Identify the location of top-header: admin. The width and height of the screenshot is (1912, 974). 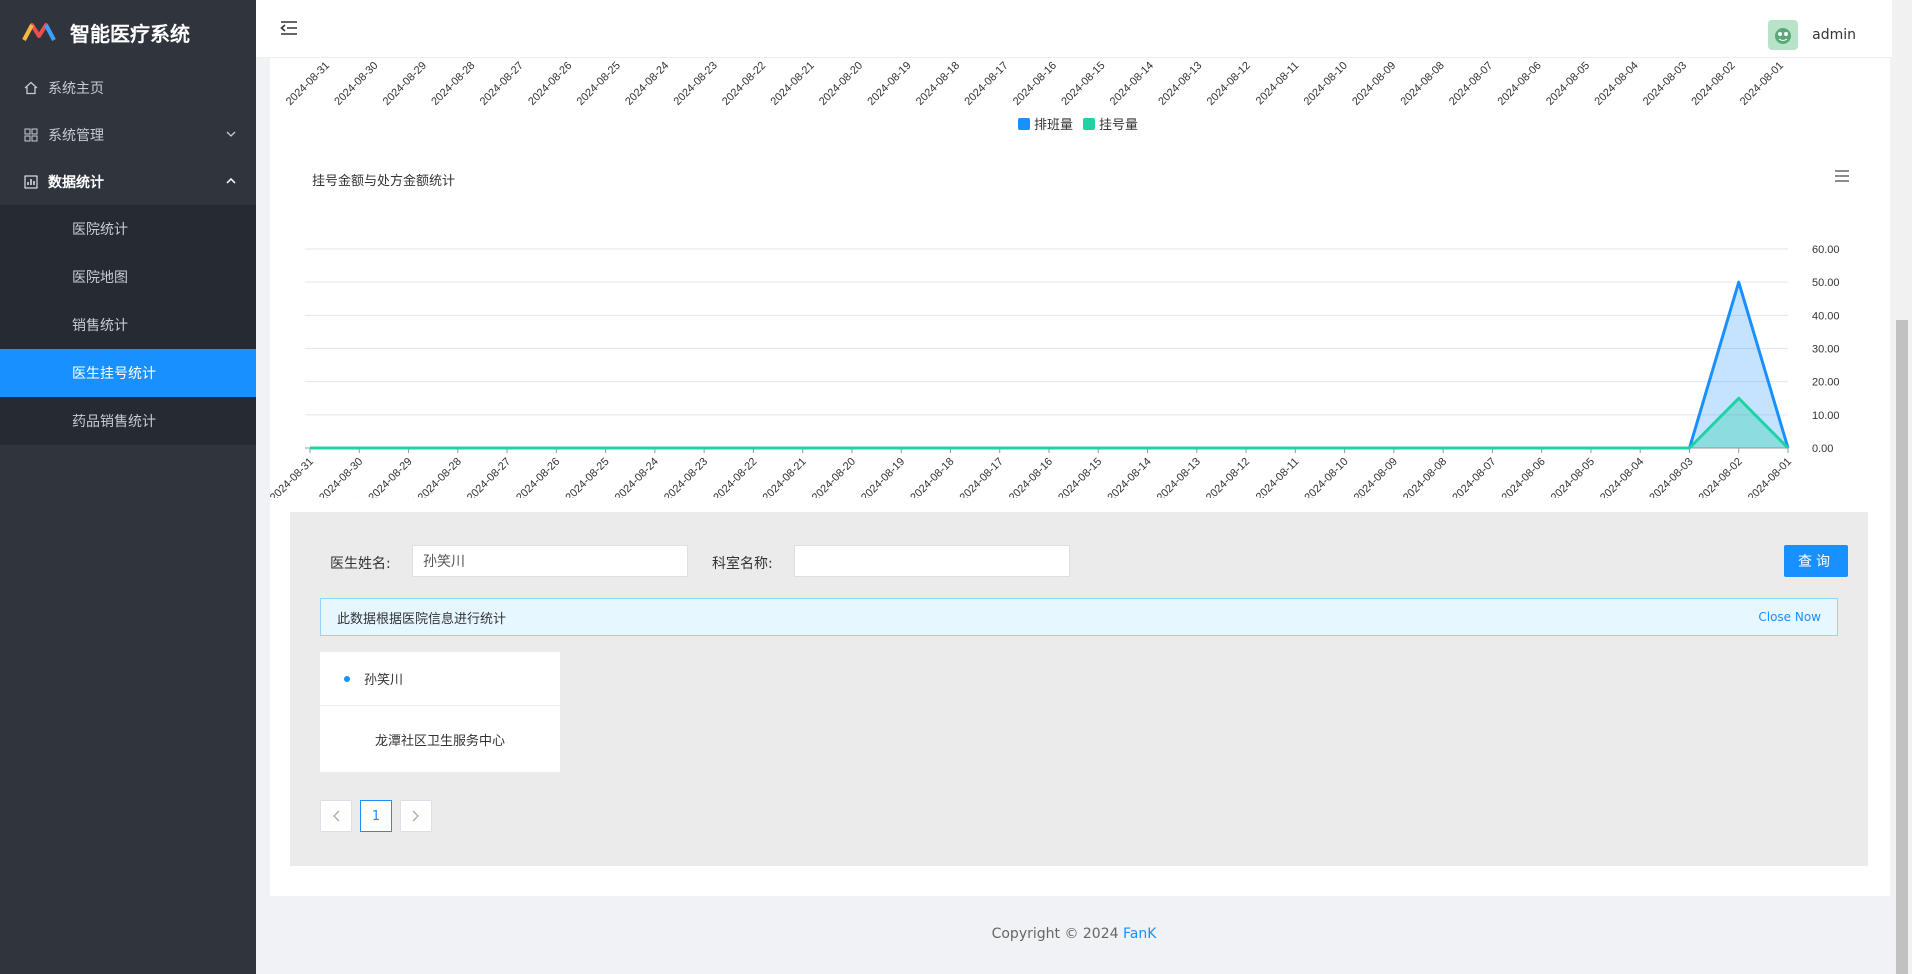
(1074, 29).